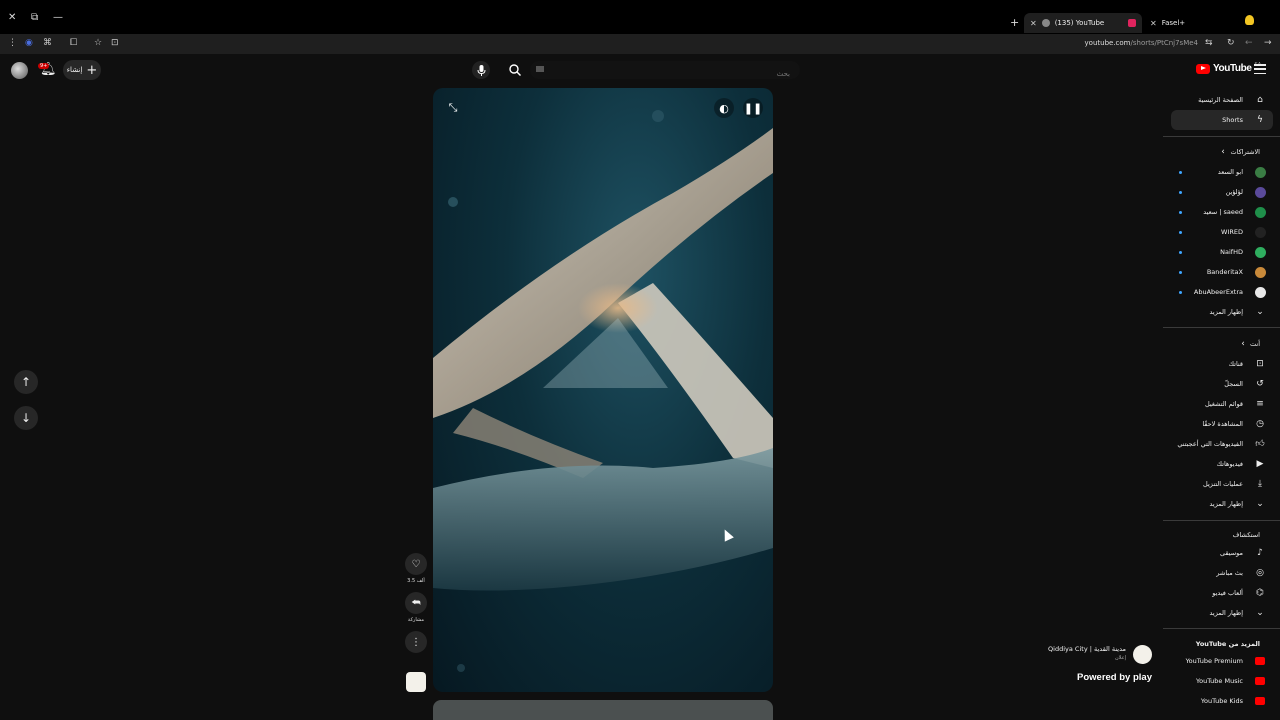 Image resolution: width=1280 pixels, height=720 pixels. I want to click on sidebar-item-label: ألعاب فيديو, so click(1227, 593).